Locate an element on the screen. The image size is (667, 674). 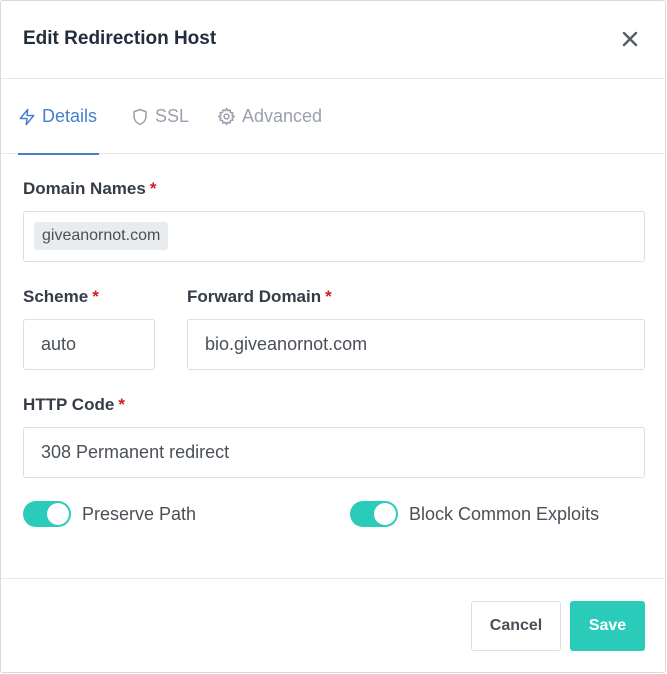
preserve-path-toggle: Preserve Path is located at coordinates (109, 514).